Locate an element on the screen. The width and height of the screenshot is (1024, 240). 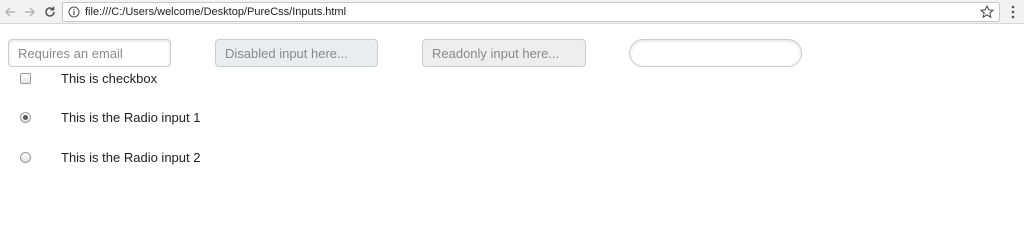
reload-icon is located at coordinates (50, 12).